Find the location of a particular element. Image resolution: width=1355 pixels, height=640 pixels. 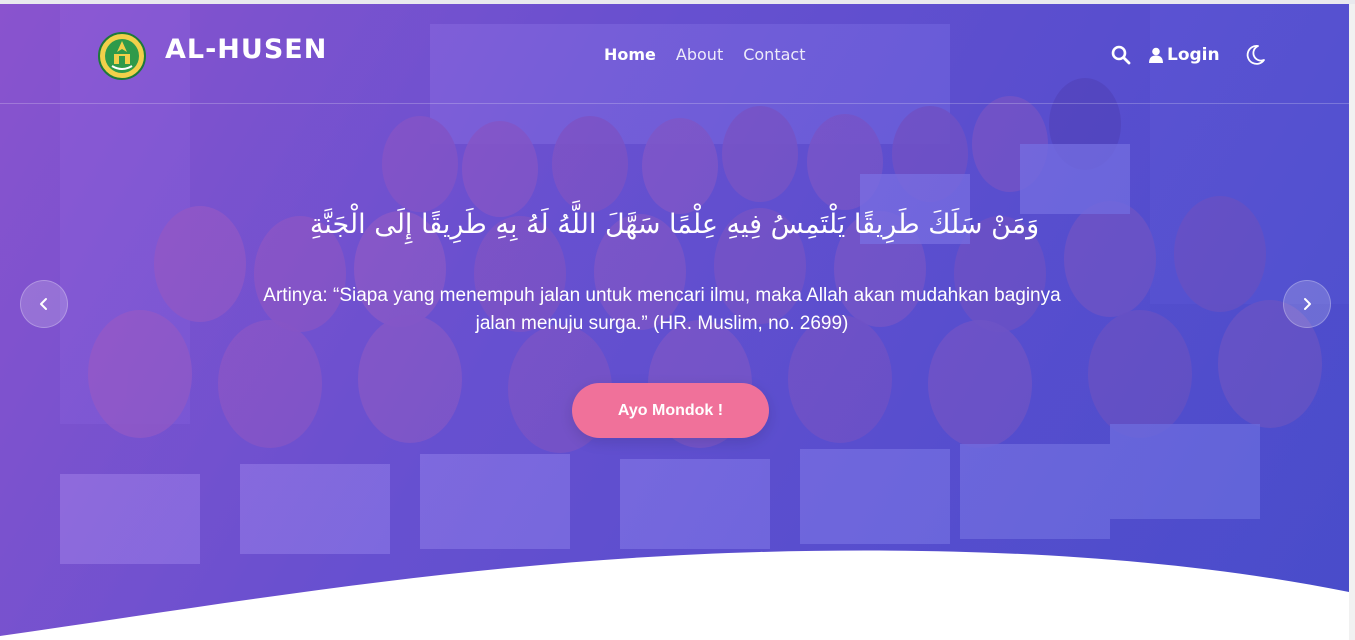

chevron-right-icon is located at coordinates (1307, 304).